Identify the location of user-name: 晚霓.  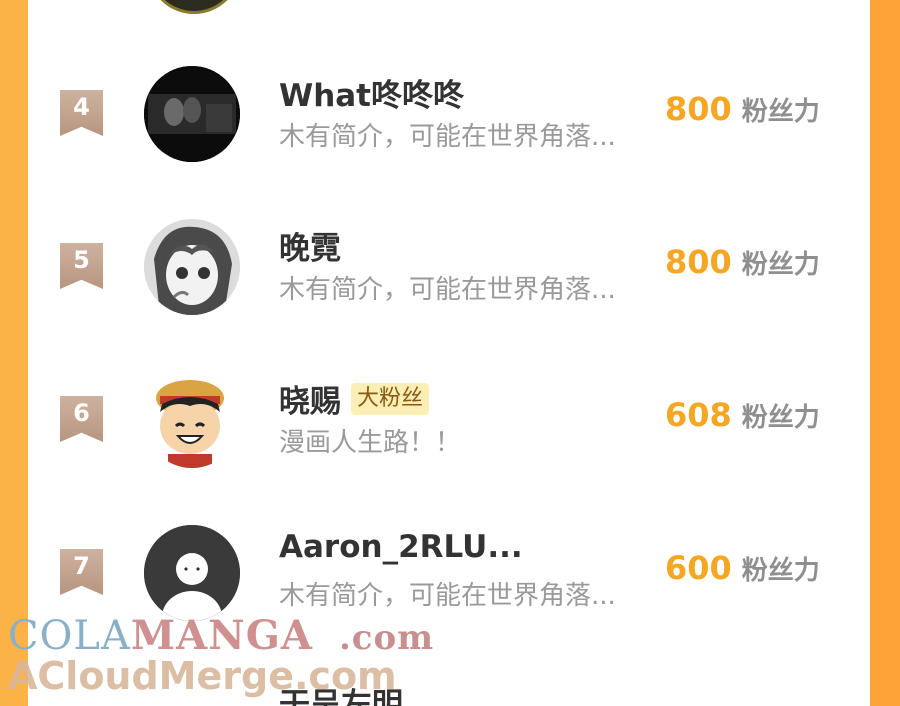
(310, 245).